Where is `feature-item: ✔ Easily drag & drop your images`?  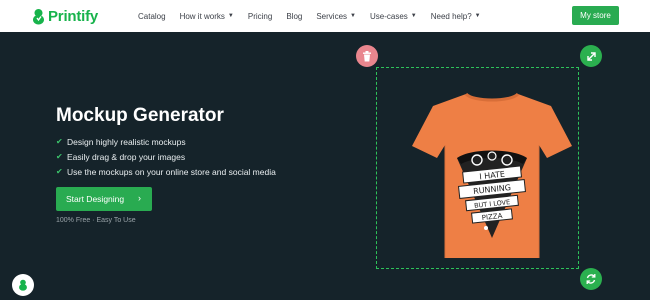 feature-item: ✔ Easily drag & drop your images is located at coordinates (166, 156).